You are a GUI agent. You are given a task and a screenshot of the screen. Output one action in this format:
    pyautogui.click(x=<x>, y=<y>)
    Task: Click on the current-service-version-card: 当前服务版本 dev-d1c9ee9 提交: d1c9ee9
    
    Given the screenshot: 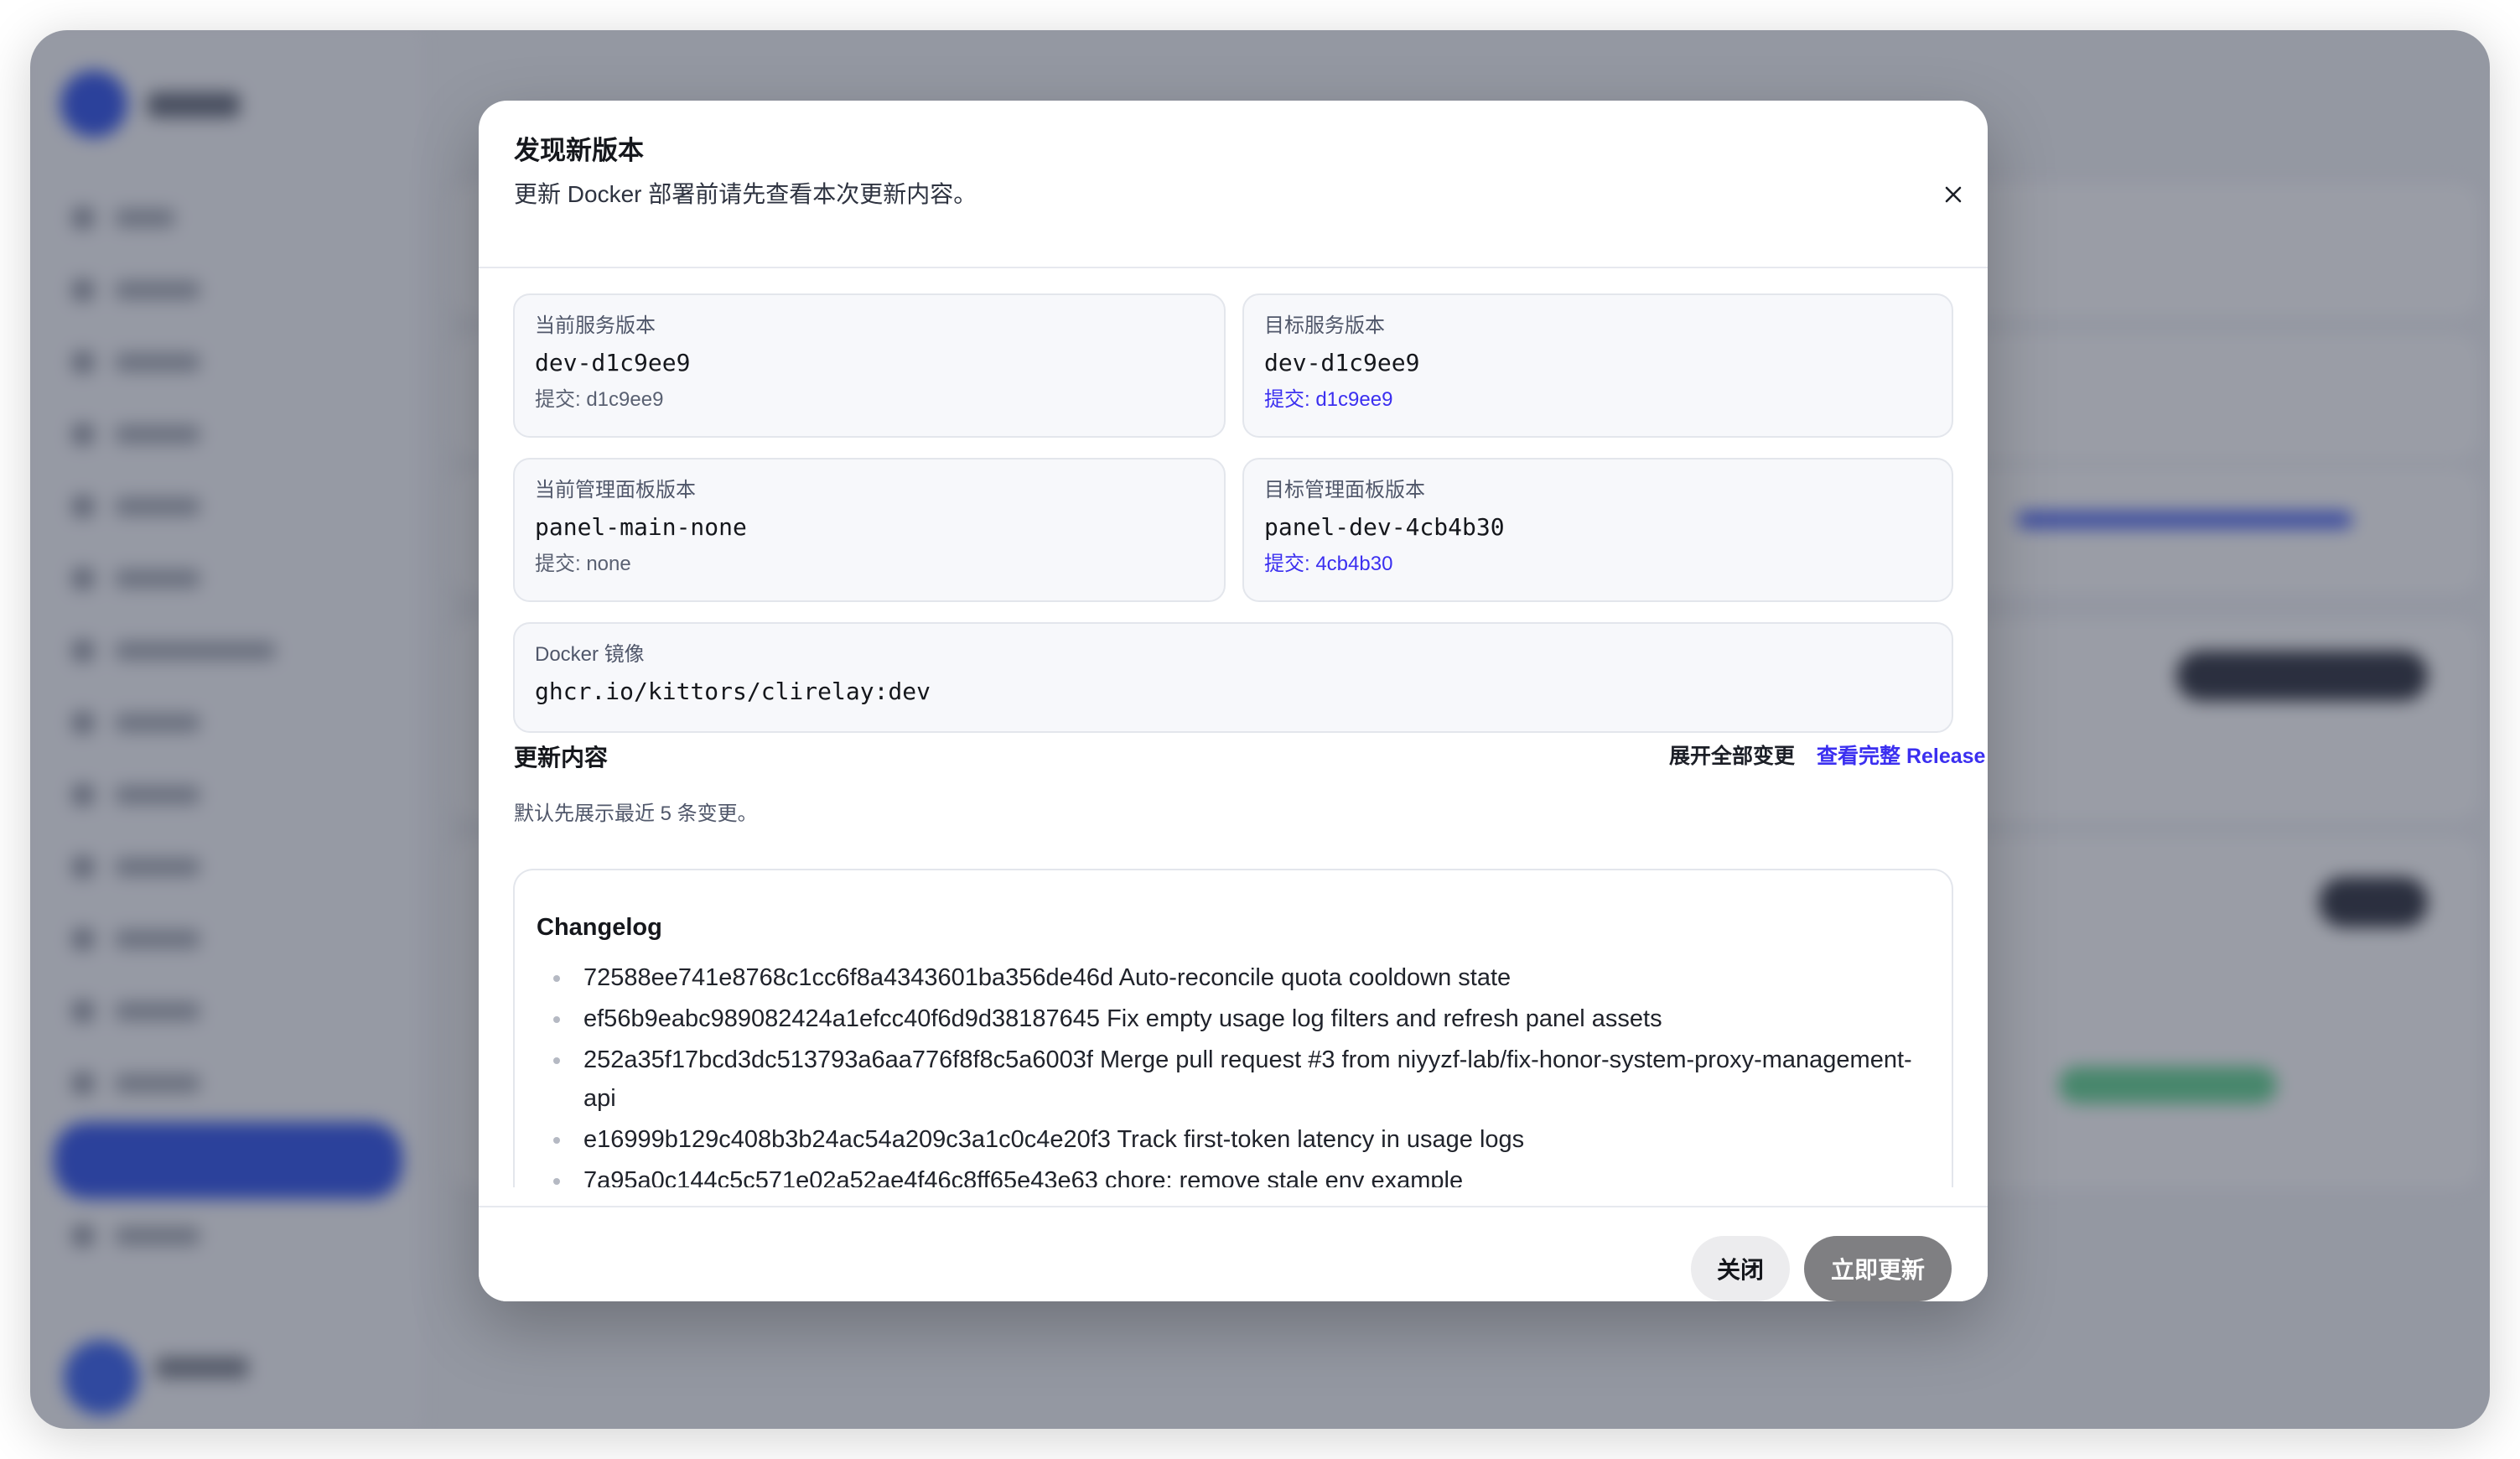 What is the action you would take?
    pyautogui.click(x=869, y=365)
    